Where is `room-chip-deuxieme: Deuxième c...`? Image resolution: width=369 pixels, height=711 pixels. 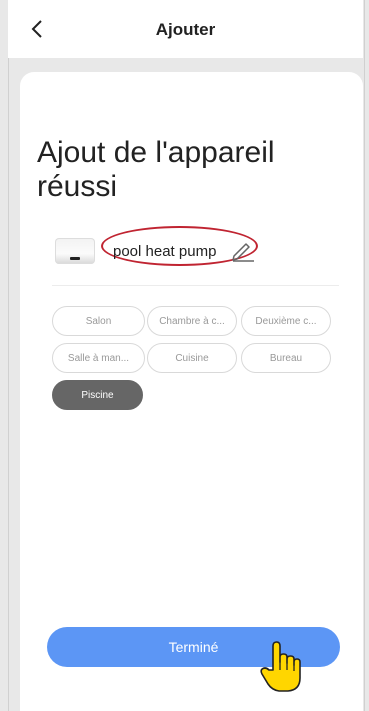 room-chip-deuxieme: Deuxième c... is located at coordinates (286, 321).